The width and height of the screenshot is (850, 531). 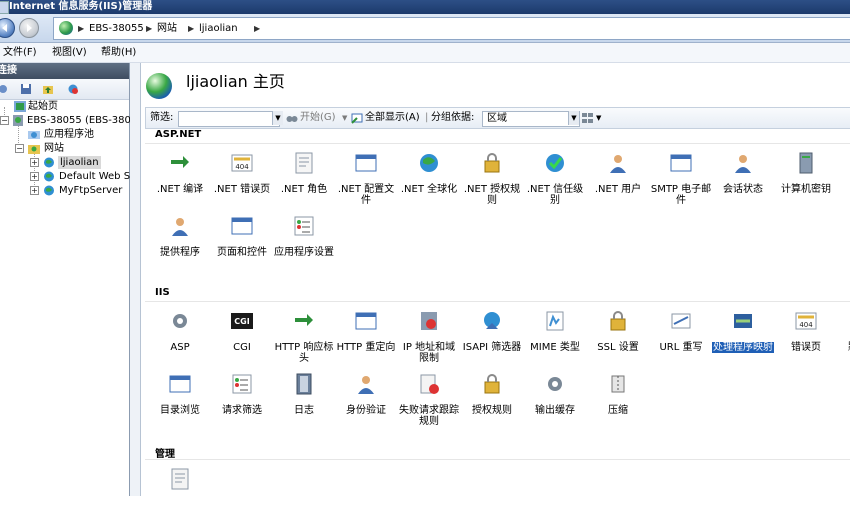 What do you see at coordinates (180, 252) in the screenshot?
I see `feature-label: 提供程序` at bounding box center [180, 252].